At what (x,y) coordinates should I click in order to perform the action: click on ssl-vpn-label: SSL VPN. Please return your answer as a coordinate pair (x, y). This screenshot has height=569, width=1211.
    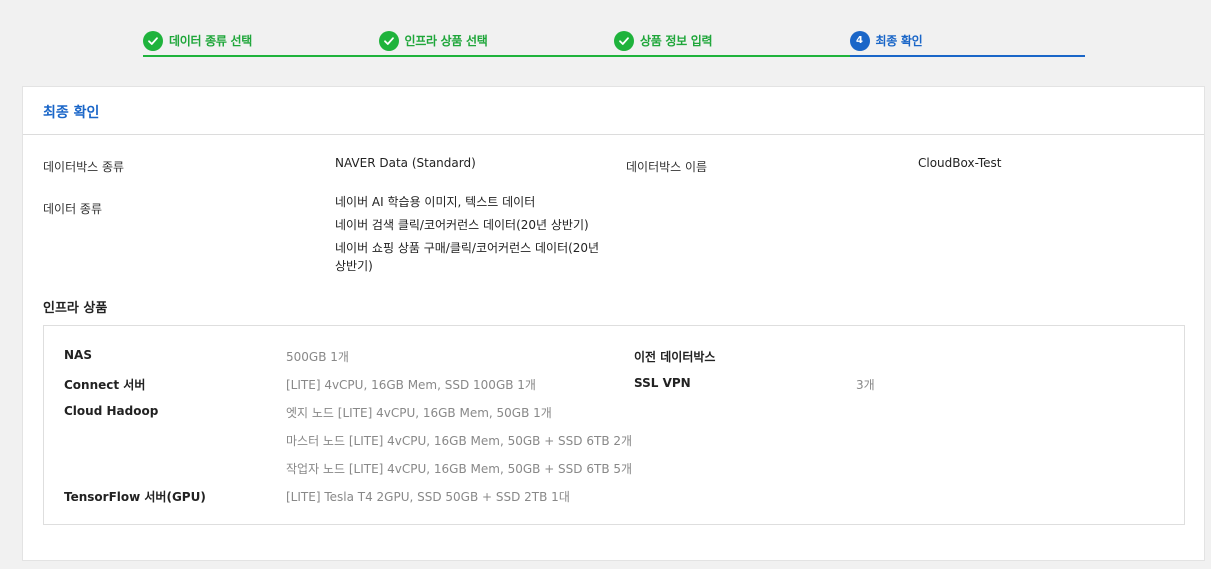
    Looking at the image, I should click on (662, 383).